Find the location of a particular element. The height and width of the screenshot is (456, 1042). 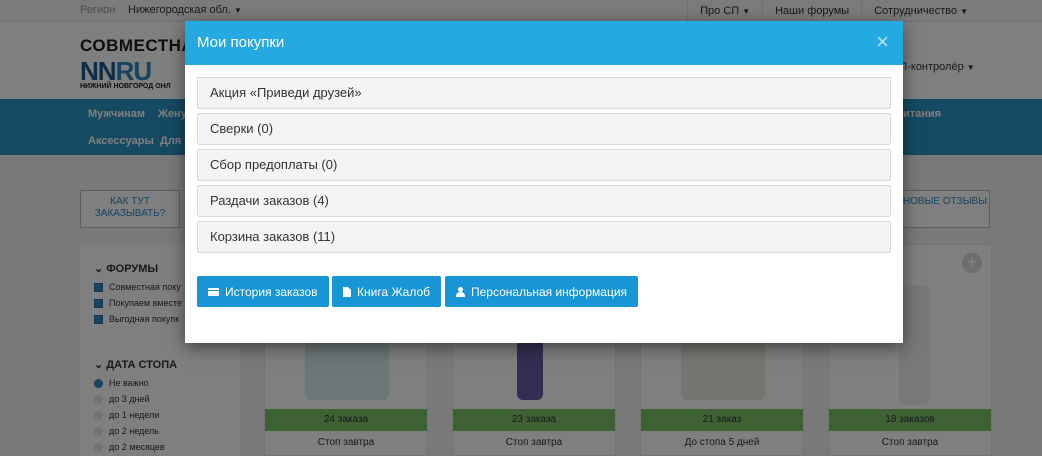

personal-info-label: Персональная информация is located at coordinates (549, 291).